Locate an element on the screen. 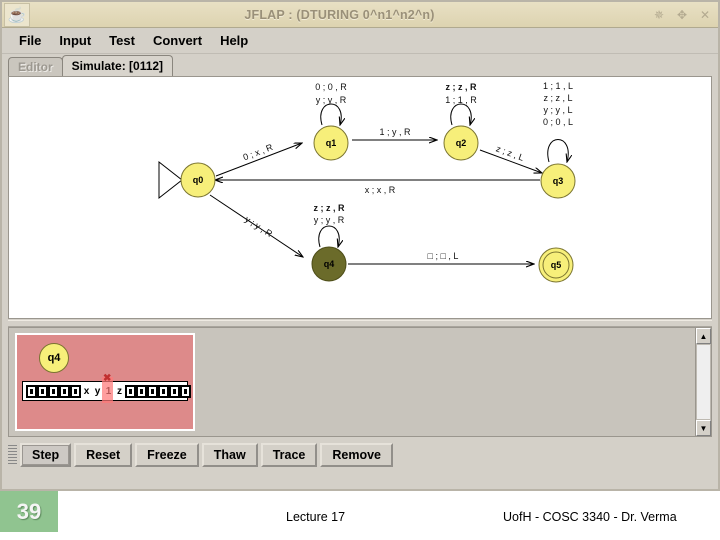  configuration-card: q4 xy1z ✖ is located at coordinates (105, 382).